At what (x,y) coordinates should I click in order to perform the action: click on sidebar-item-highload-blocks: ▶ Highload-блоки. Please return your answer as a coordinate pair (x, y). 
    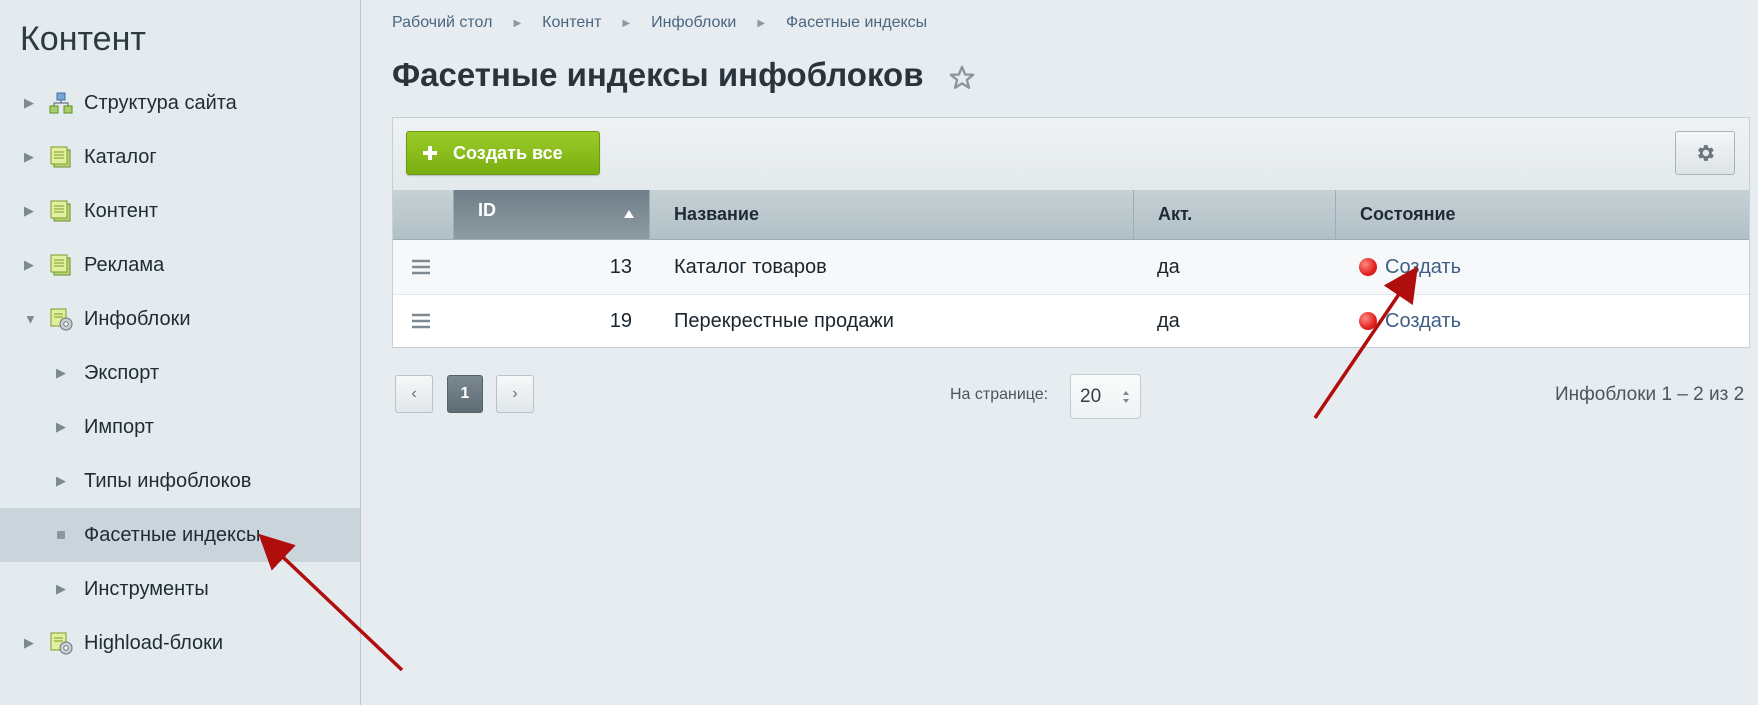
    Looking at the image, I should click on (180, 643).